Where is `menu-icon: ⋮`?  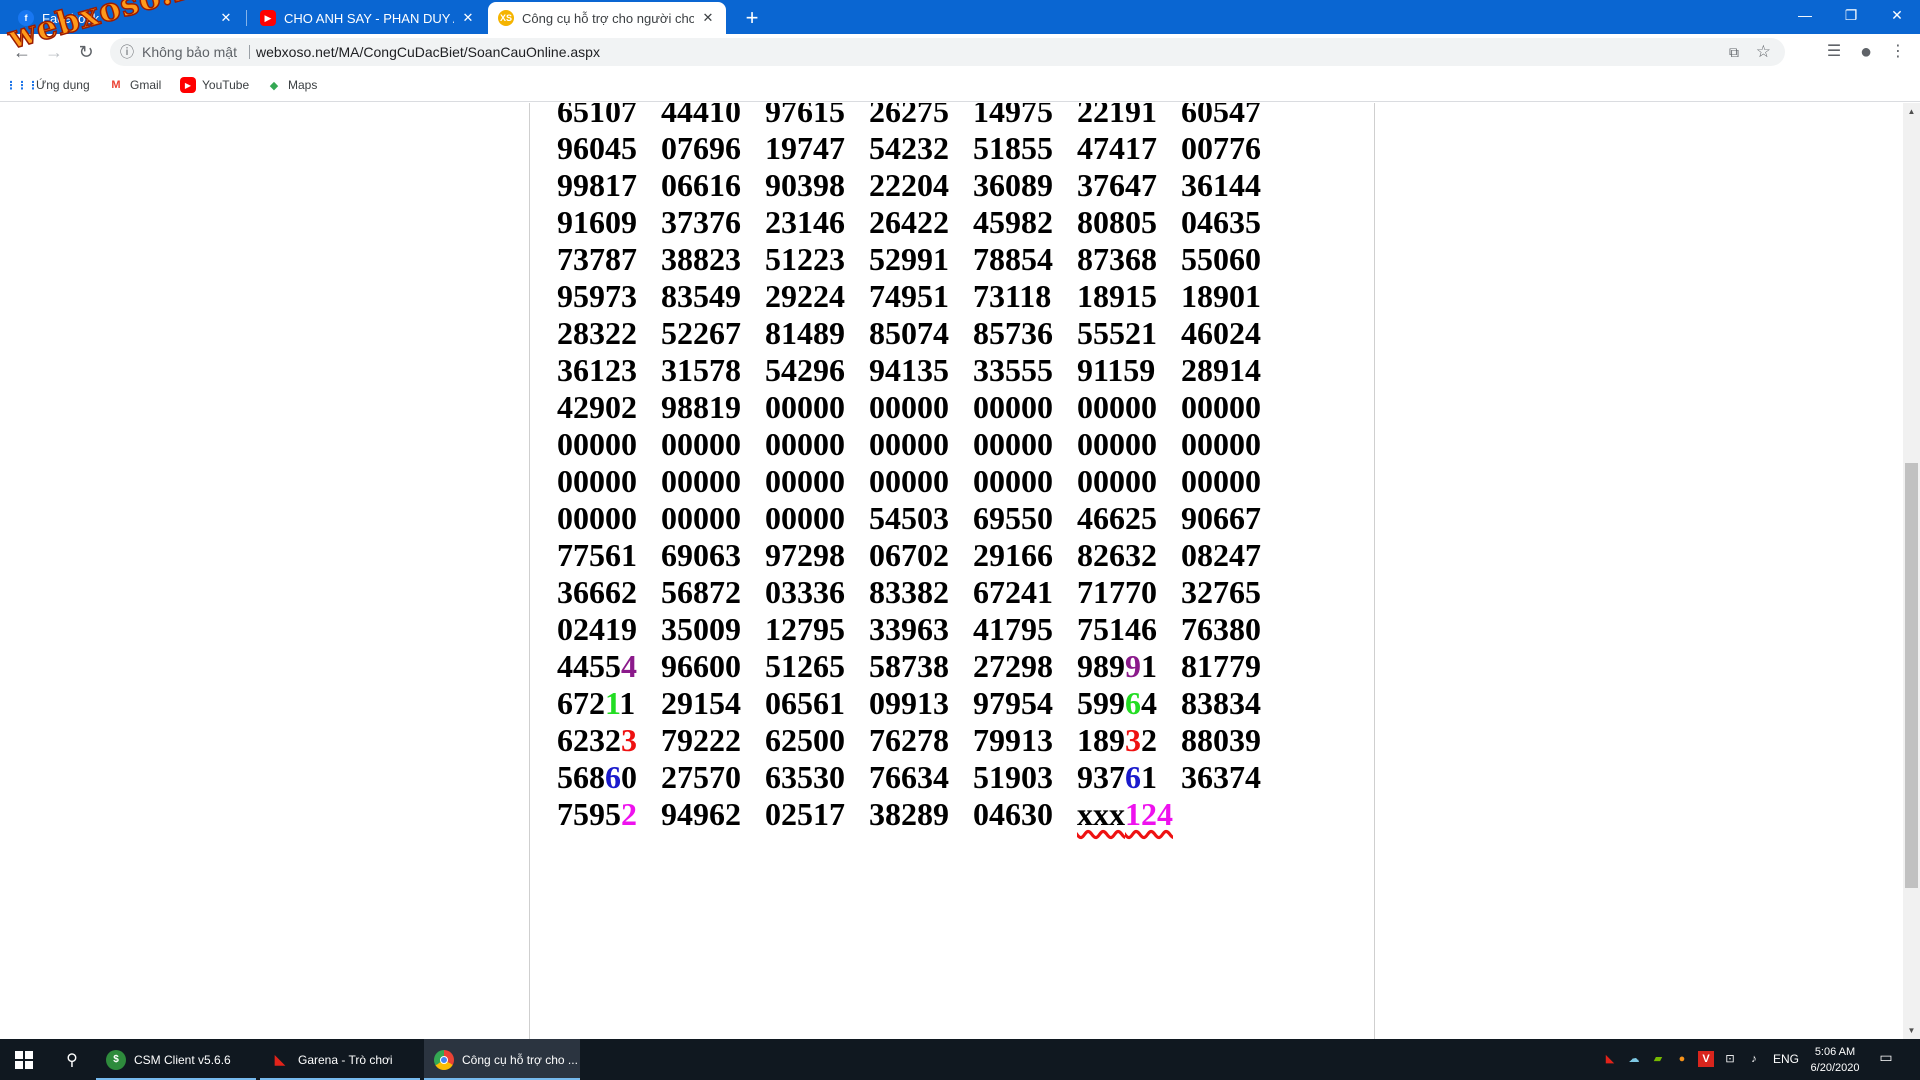
menu-icon: ⋮ is located at coordinates (1898, 52).